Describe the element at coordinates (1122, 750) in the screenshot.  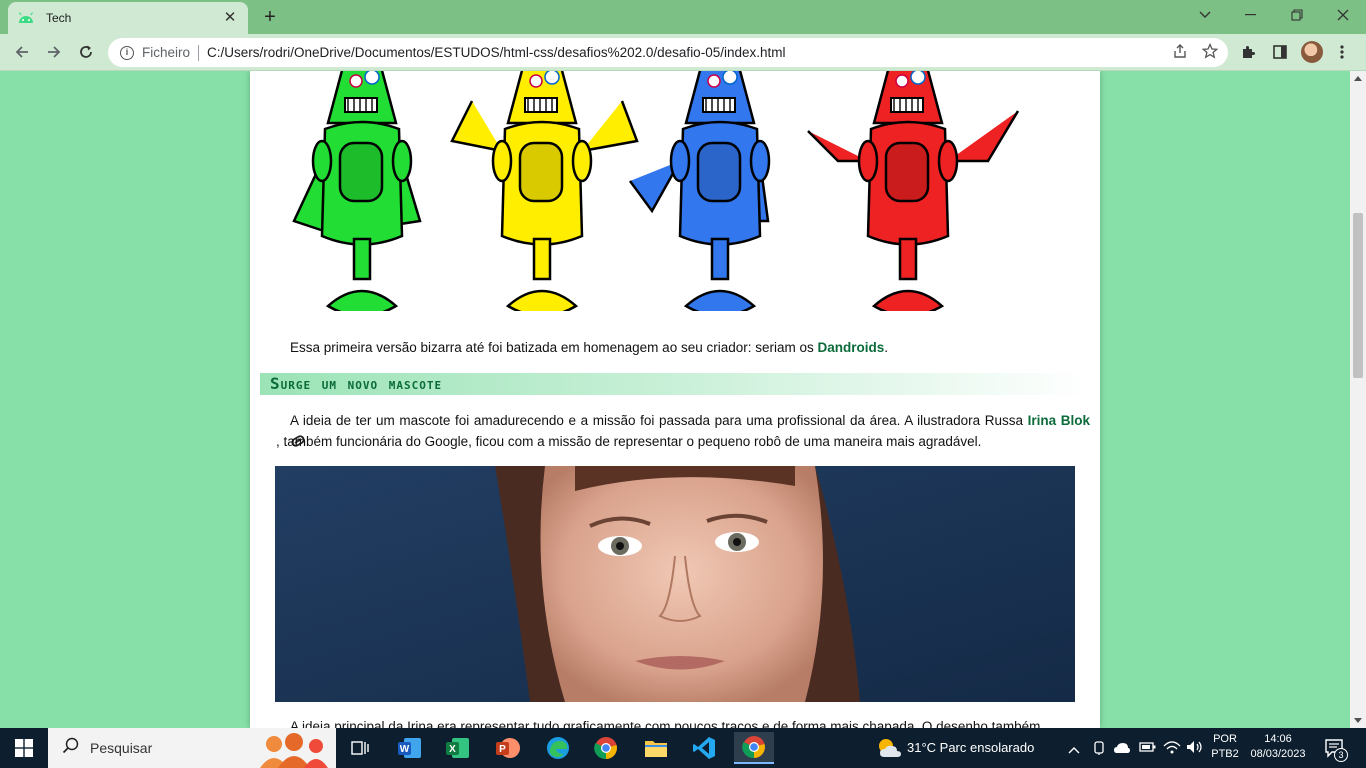
I see `onedrive-cloud-icon` at that location.